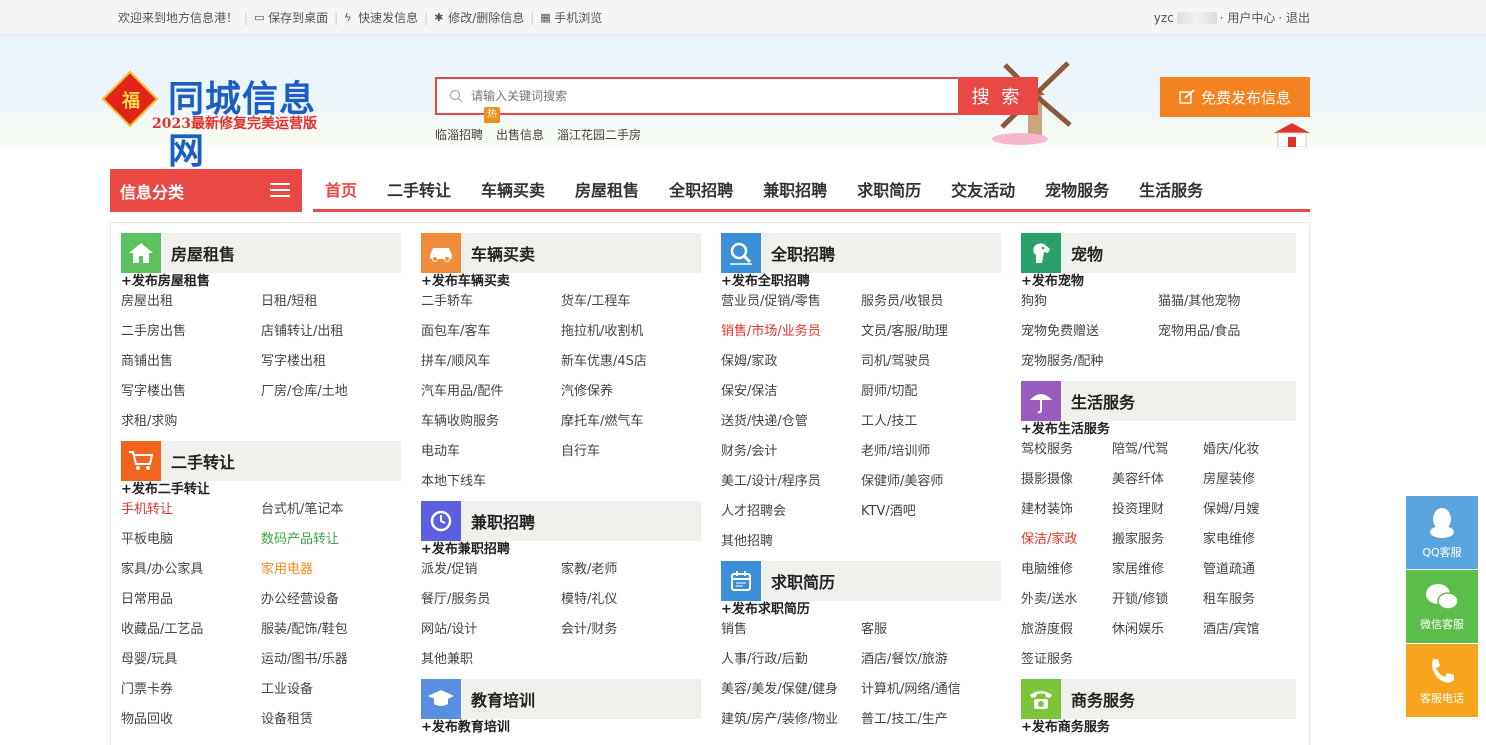  I want to click on list-item: 会计/财务, so click(631, 634).